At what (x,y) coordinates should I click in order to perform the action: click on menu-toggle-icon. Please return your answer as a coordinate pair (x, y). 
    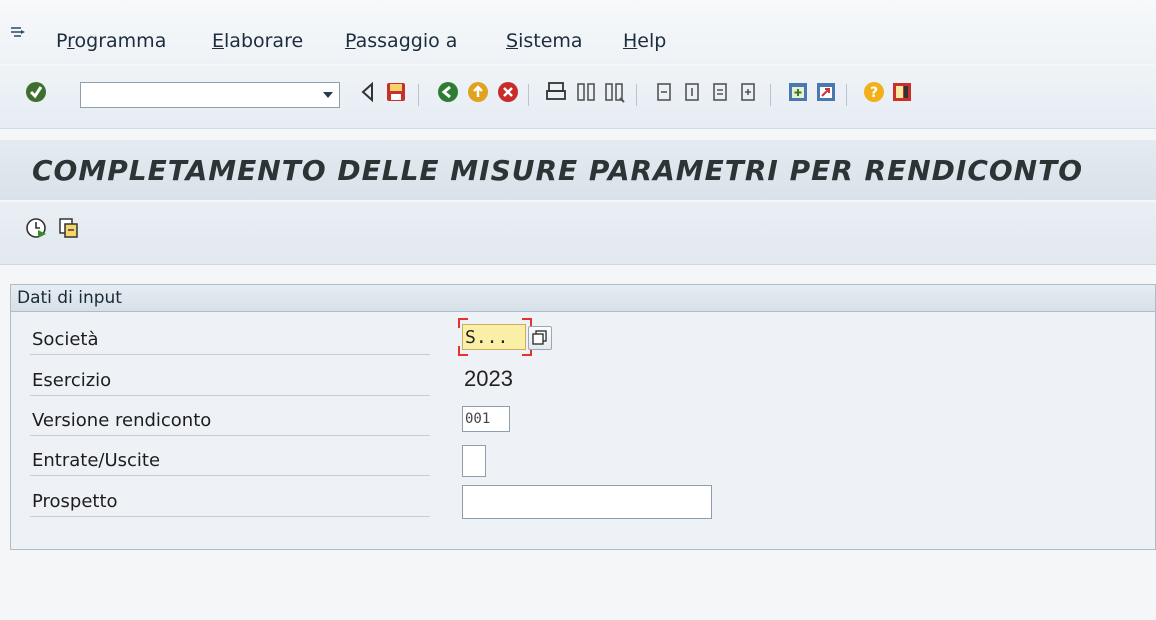
    Looking at the image, I should click on (18, 33).